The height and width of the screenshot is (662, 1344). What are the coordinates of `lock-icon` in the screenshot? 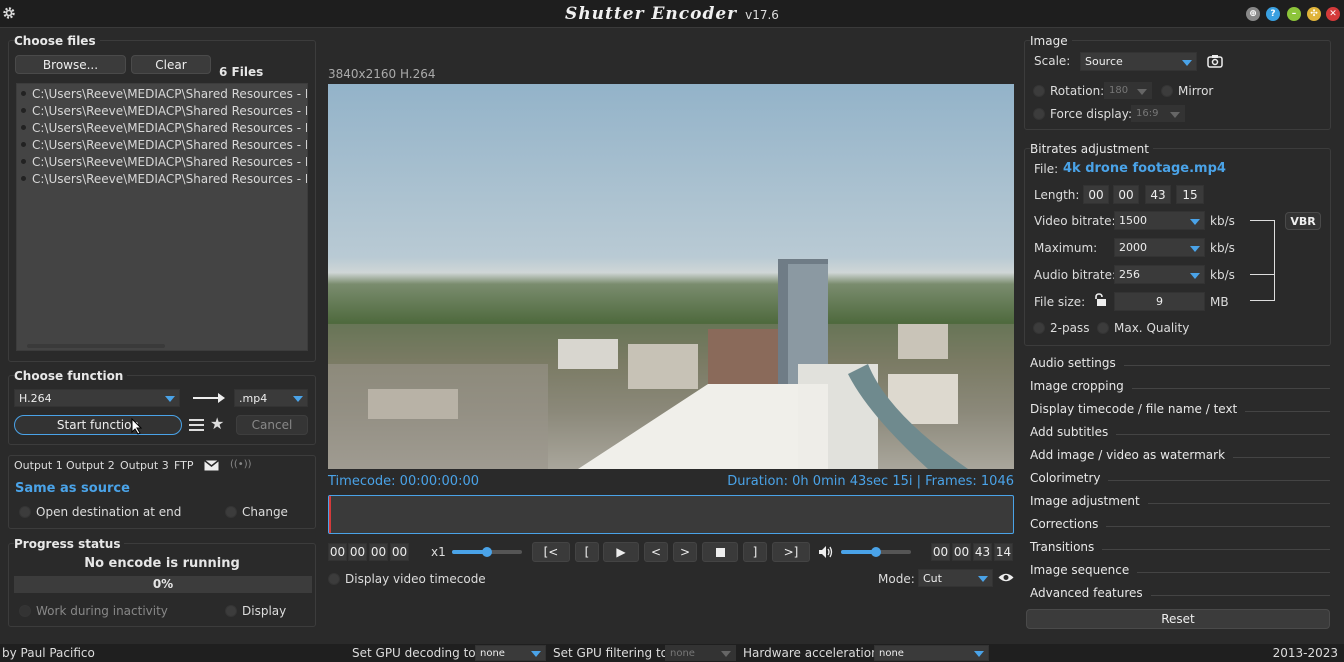 It's located at (1100, 301).